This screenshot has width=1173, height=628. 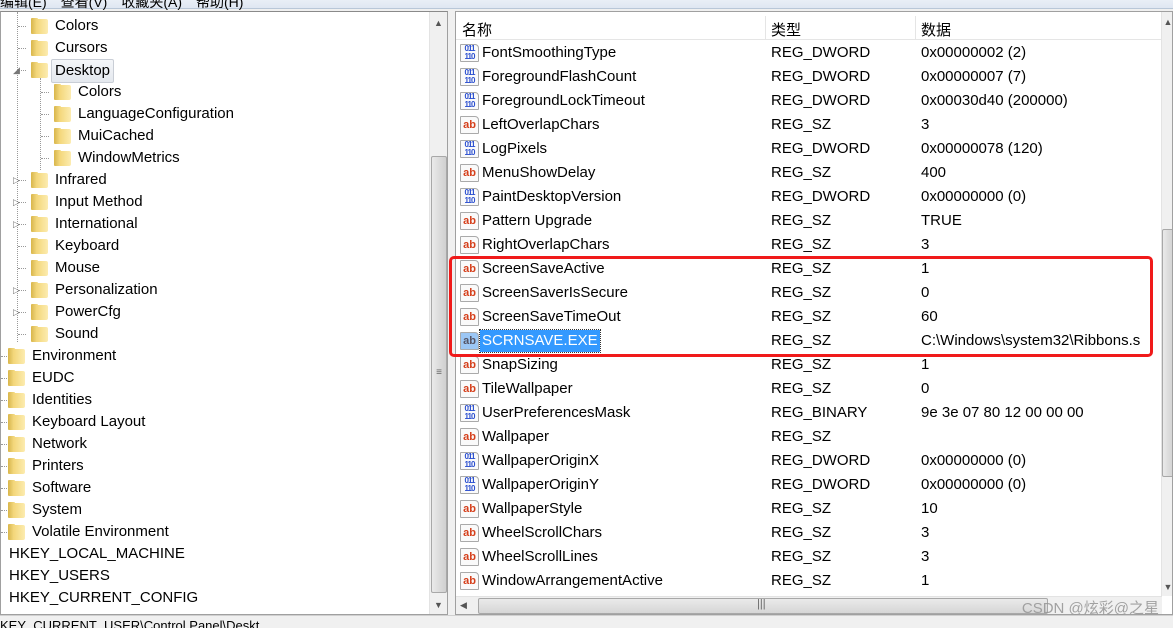 I want to click on tree-item-label: Infrared, so click(x=81, y=179).